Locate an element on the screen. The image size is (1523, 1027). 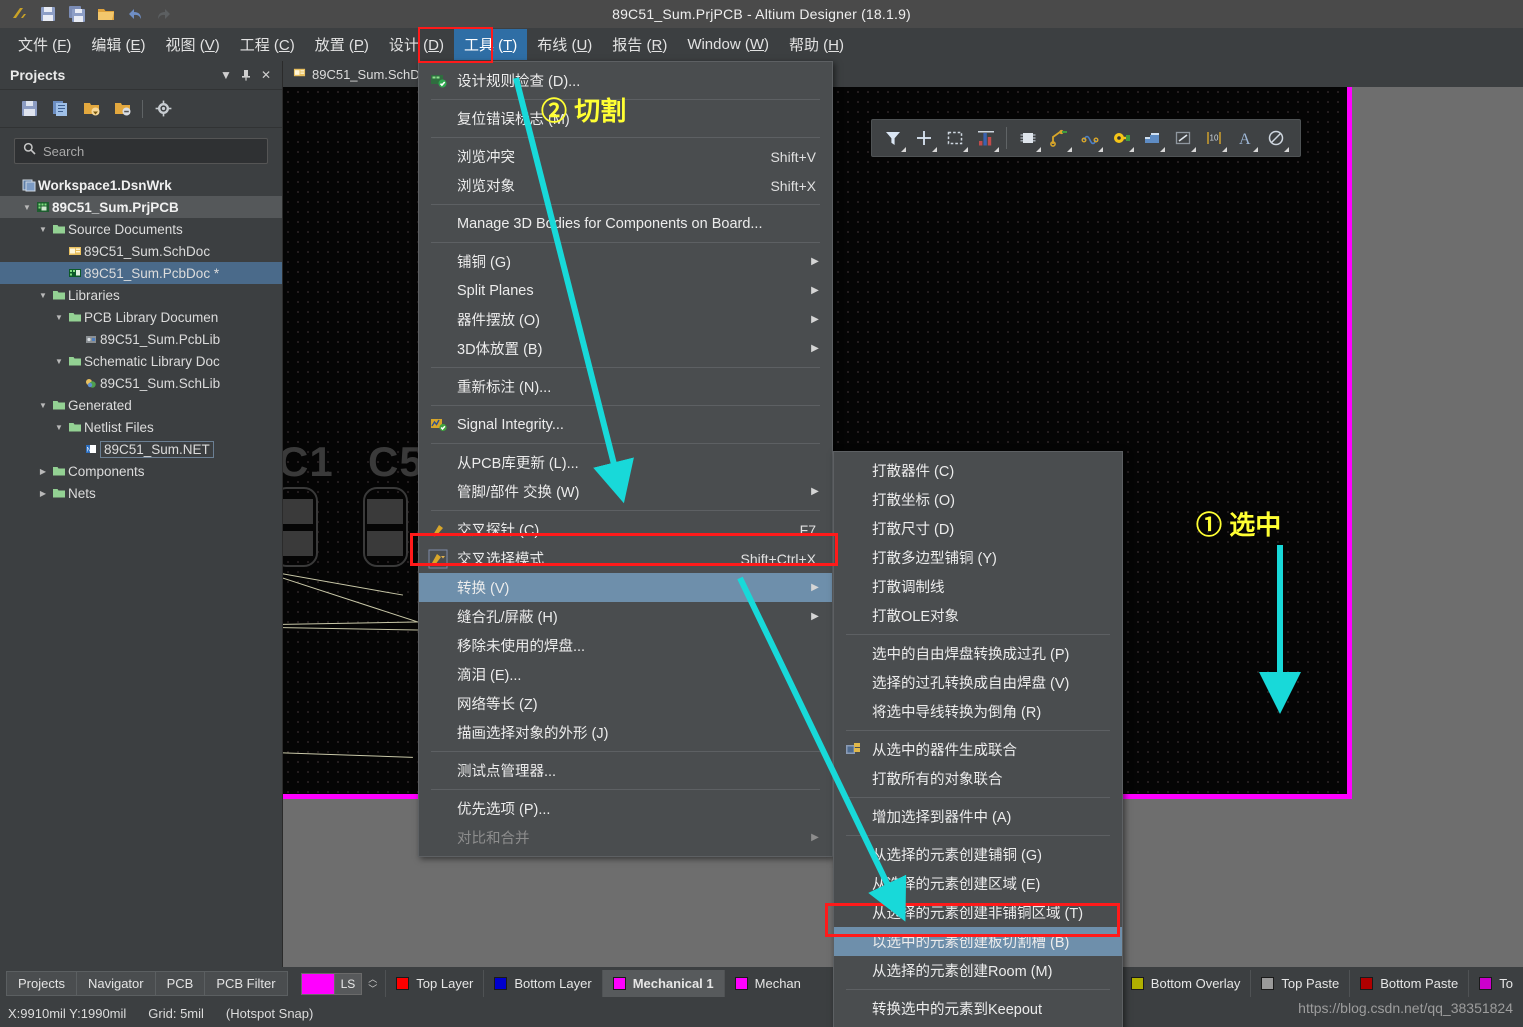
menu-item-cross-select-mode: 交叉选择模式 Shift+Ctrl+X is located at coordinates (625, 558).